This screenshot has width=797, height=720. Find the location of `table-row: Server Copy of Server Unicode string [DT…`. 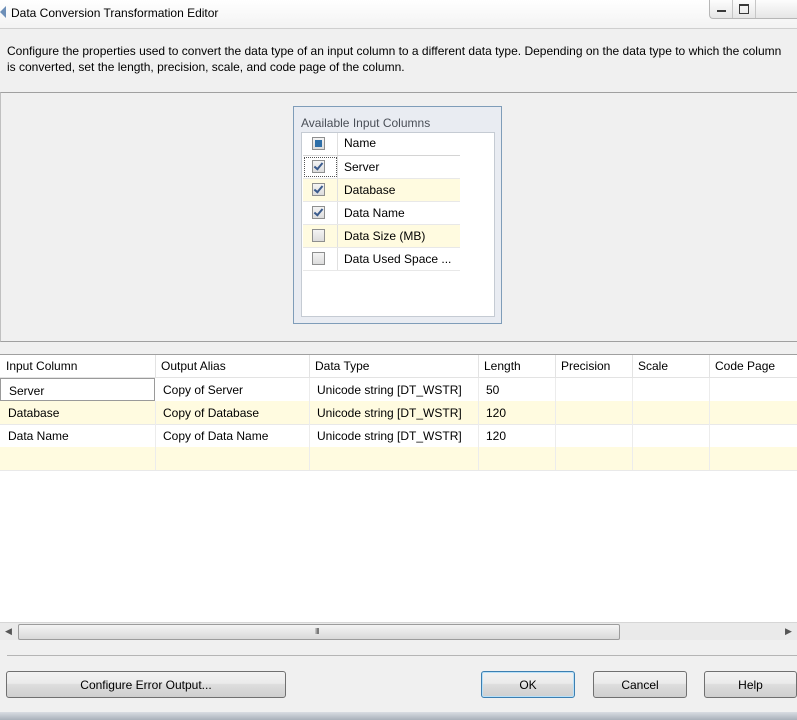

table-row: Server Copy of Server Unicode string [DT… is located at coordinates (398, 390).